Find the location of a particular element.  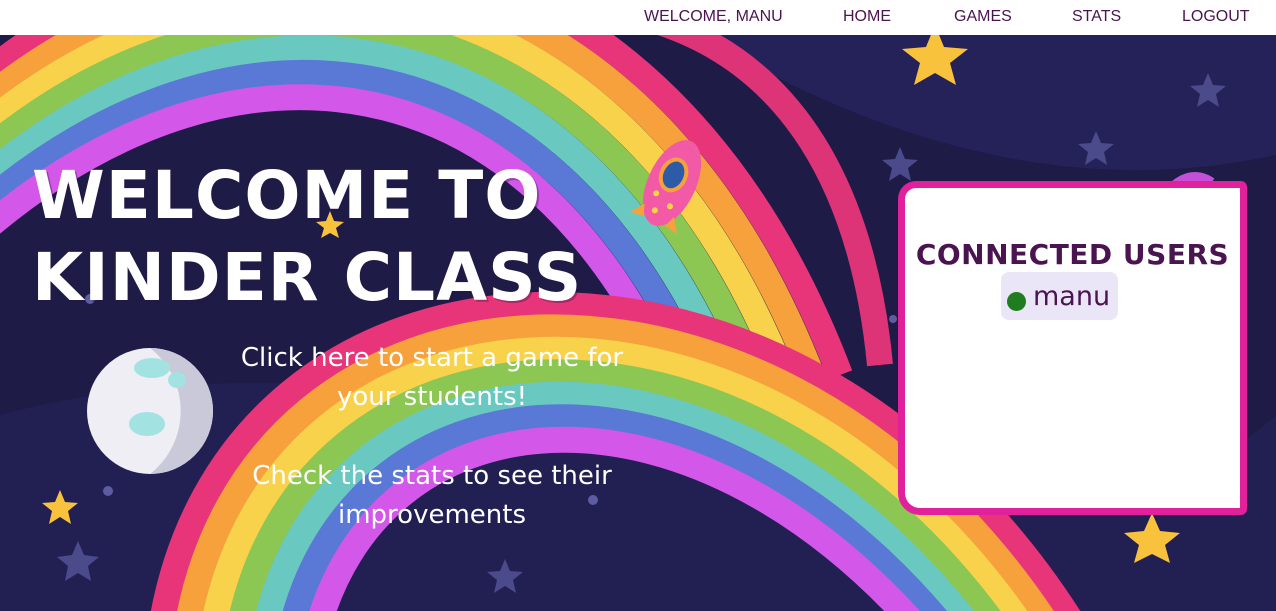

top-navigation-bar: WELCOME, MANU HOME GAMES STATS LOGOUT is located at coordinates (638, 17).